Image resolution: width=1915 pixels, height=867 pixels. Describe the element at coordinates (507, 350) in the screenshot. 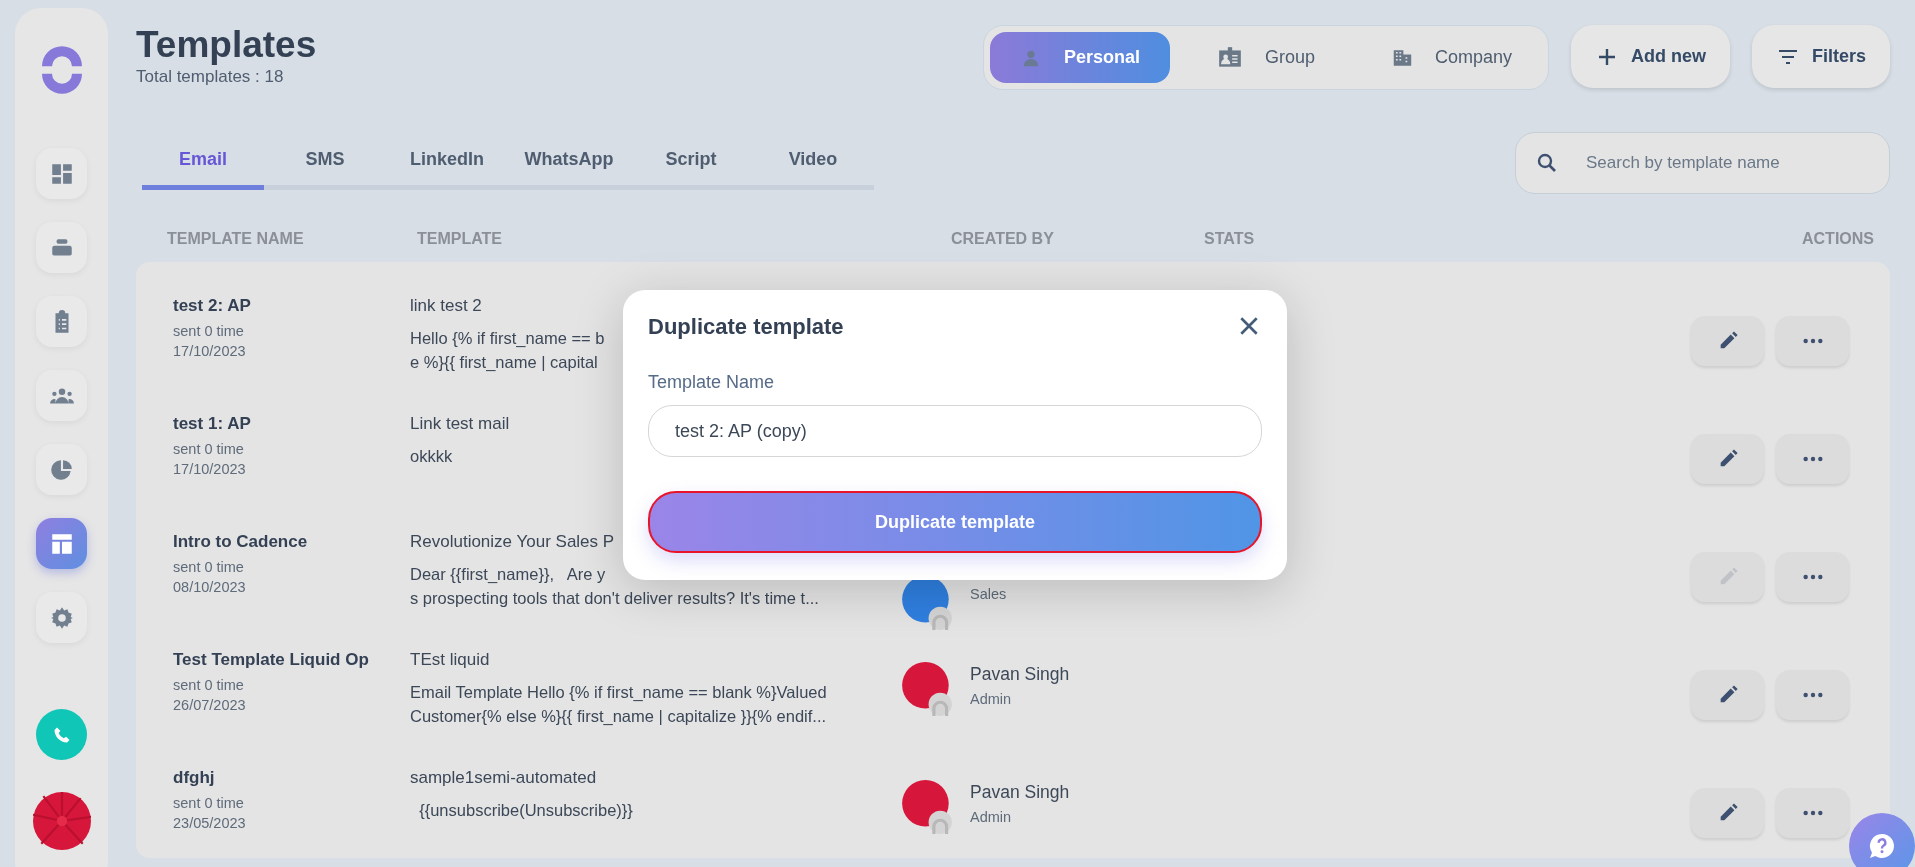

I see `template-preview: Hello {% if first_name == b e %}{{ first_name | capital` at that location.